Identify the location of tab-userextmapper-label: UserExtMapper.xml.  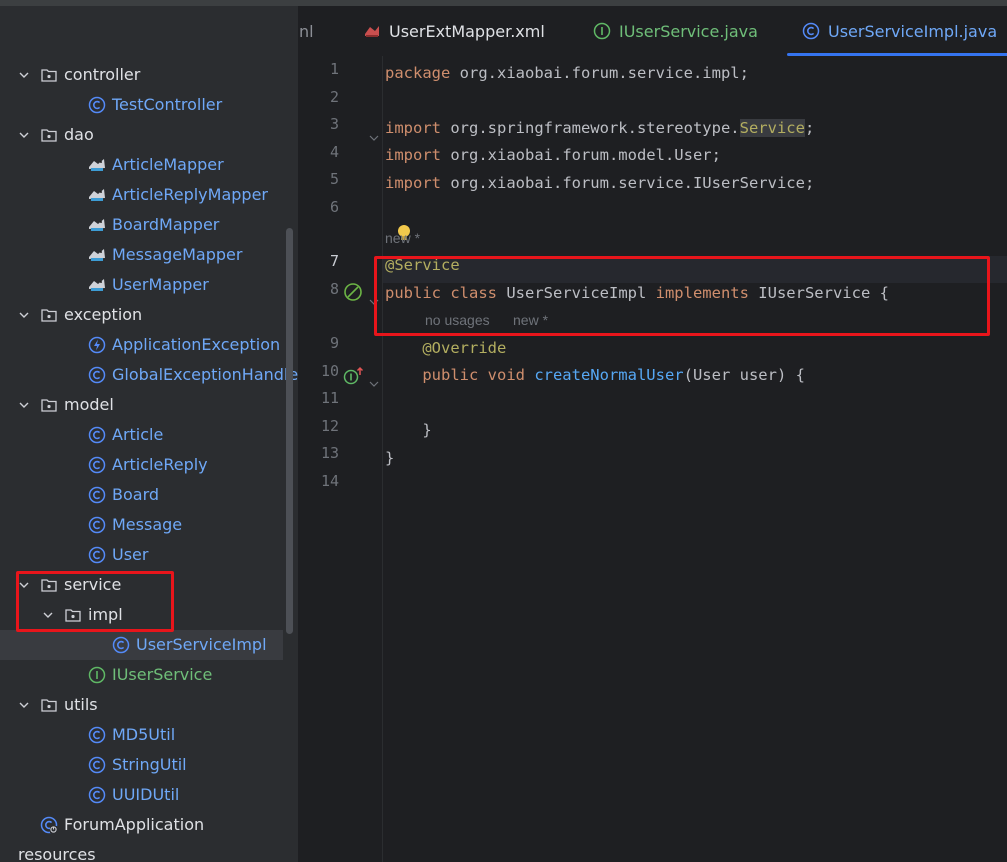
(467, 31).